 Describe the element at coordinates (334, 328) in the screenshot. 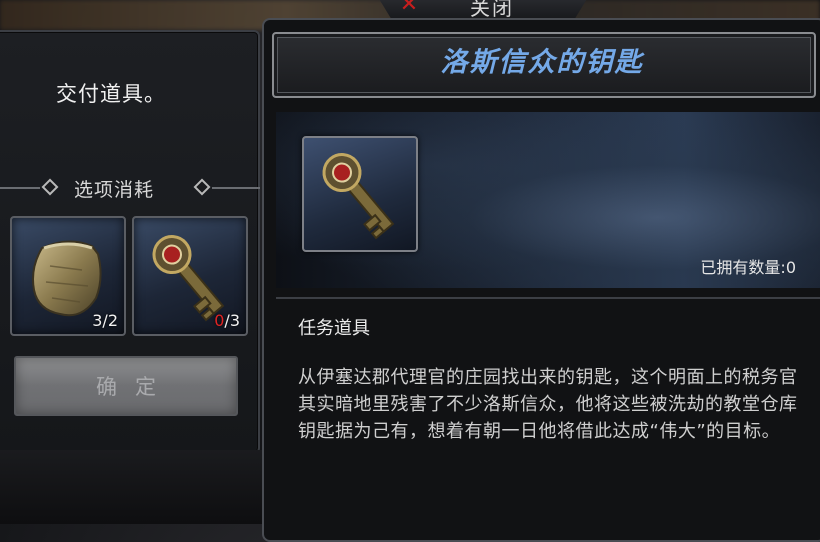

I see `item-type: 任务道具` at that location.